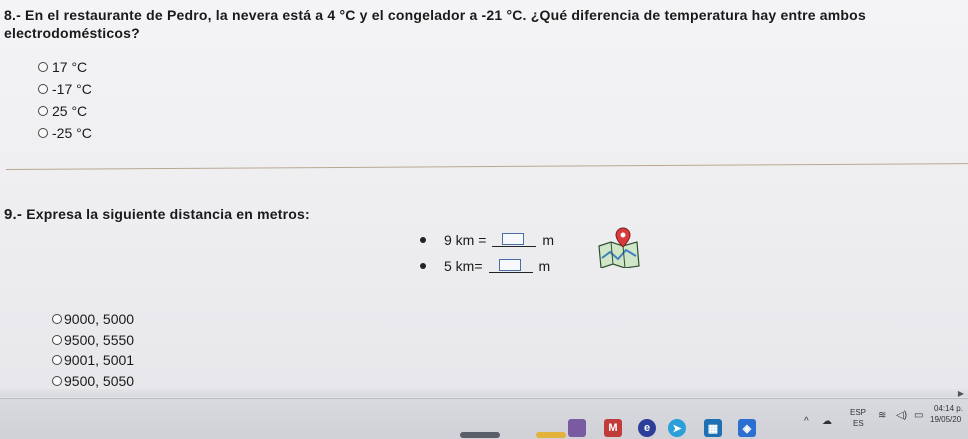 This screenshot has height=439, width=968. Describe the element at coordinates (713, 428) in the screenshot. I see `store-icon: ▦` at that location.